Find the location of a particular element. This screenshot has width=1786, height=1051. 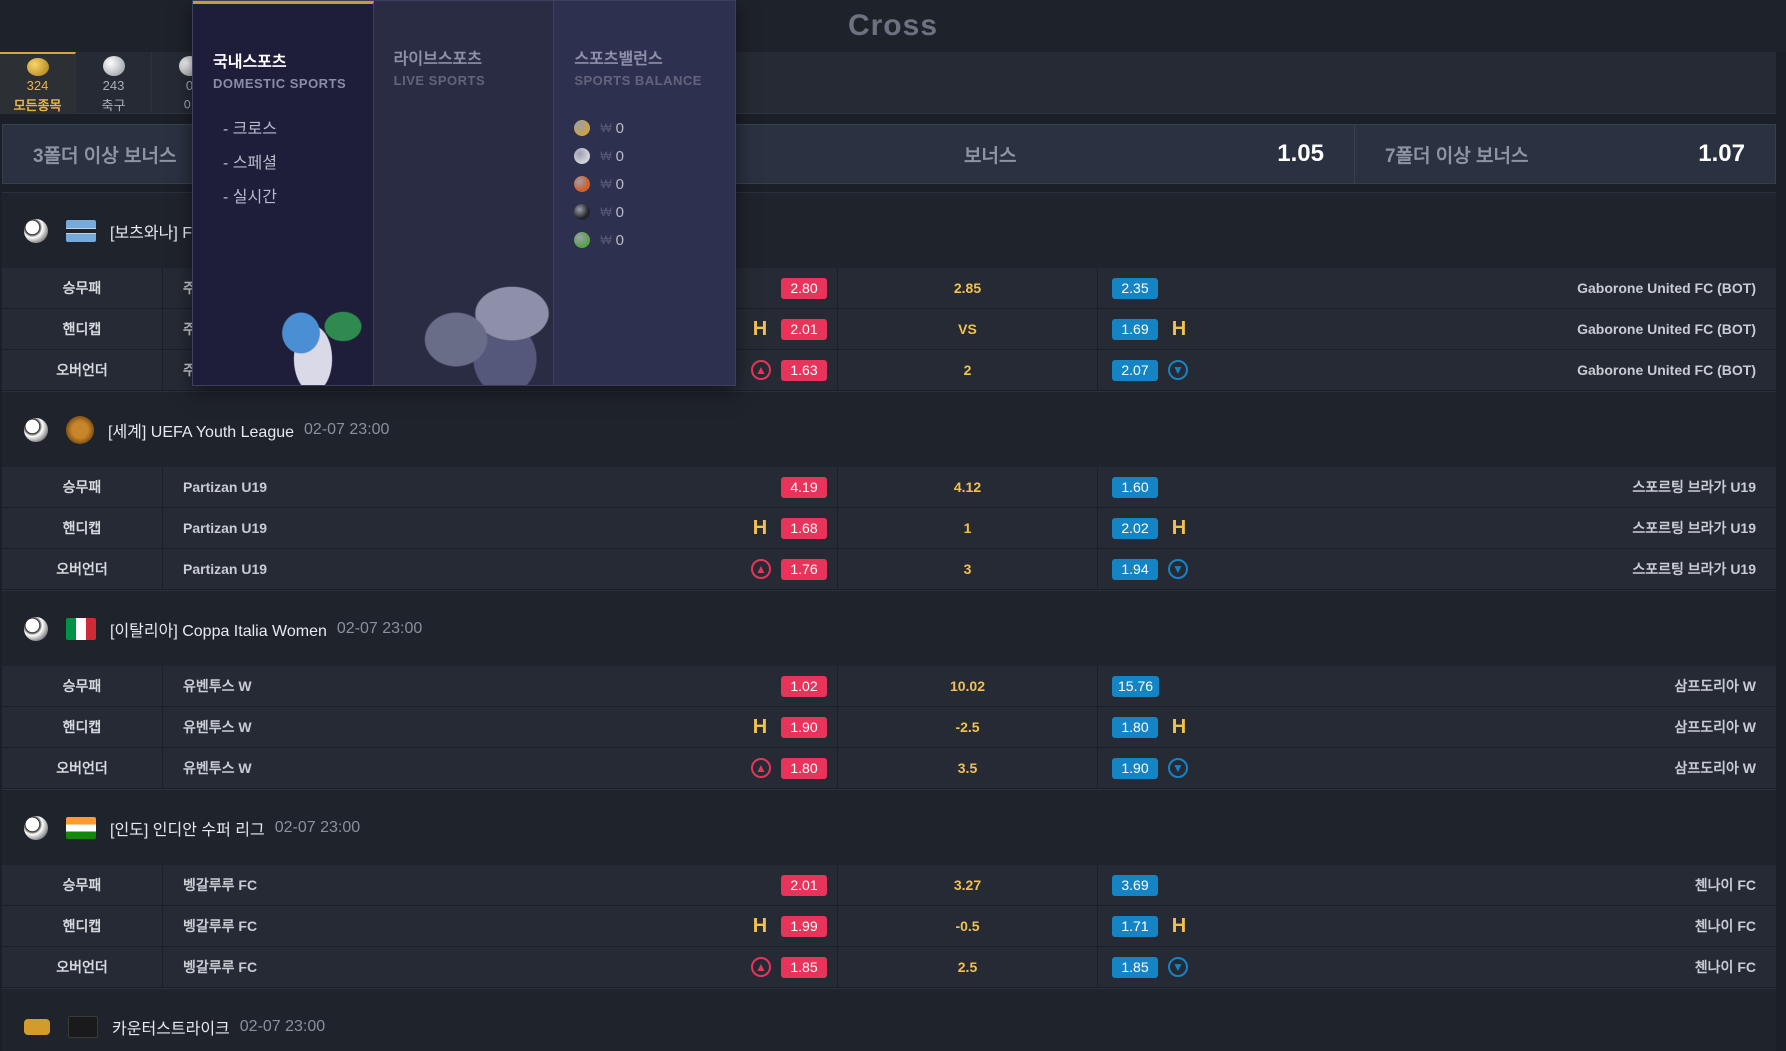

away-bet-button: 1.80 H 삼프도리아 W is located at coordinates (1437, 727).